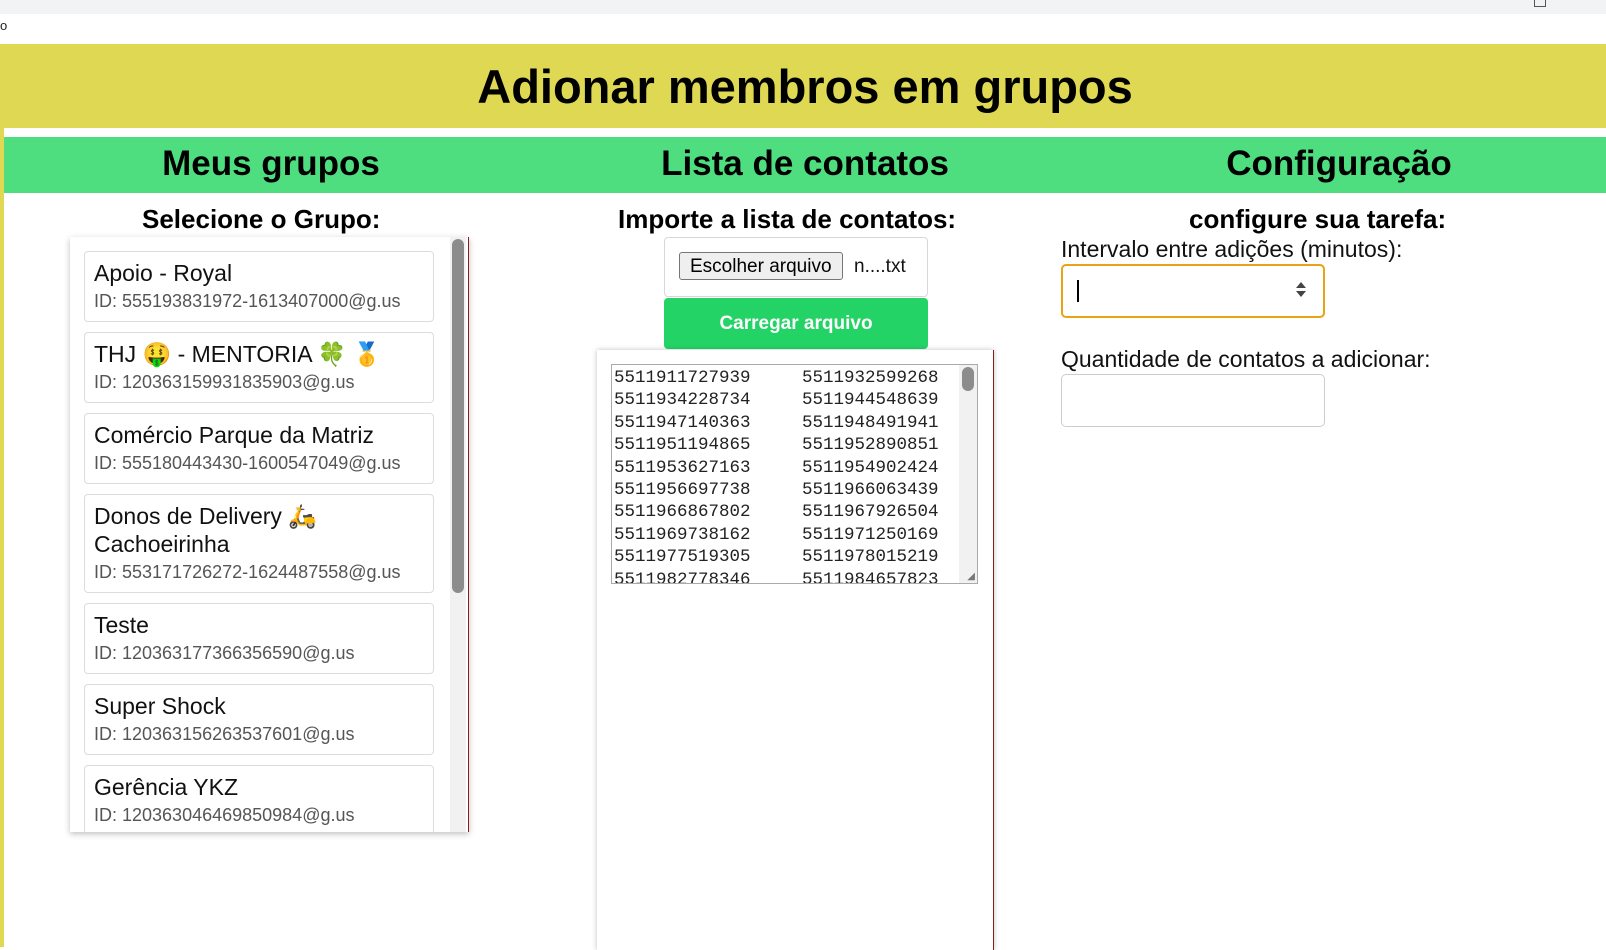  Describe the element at coordinates (682, 445) in the screenshot. I see `contact-number: 5511951194865` at that location.